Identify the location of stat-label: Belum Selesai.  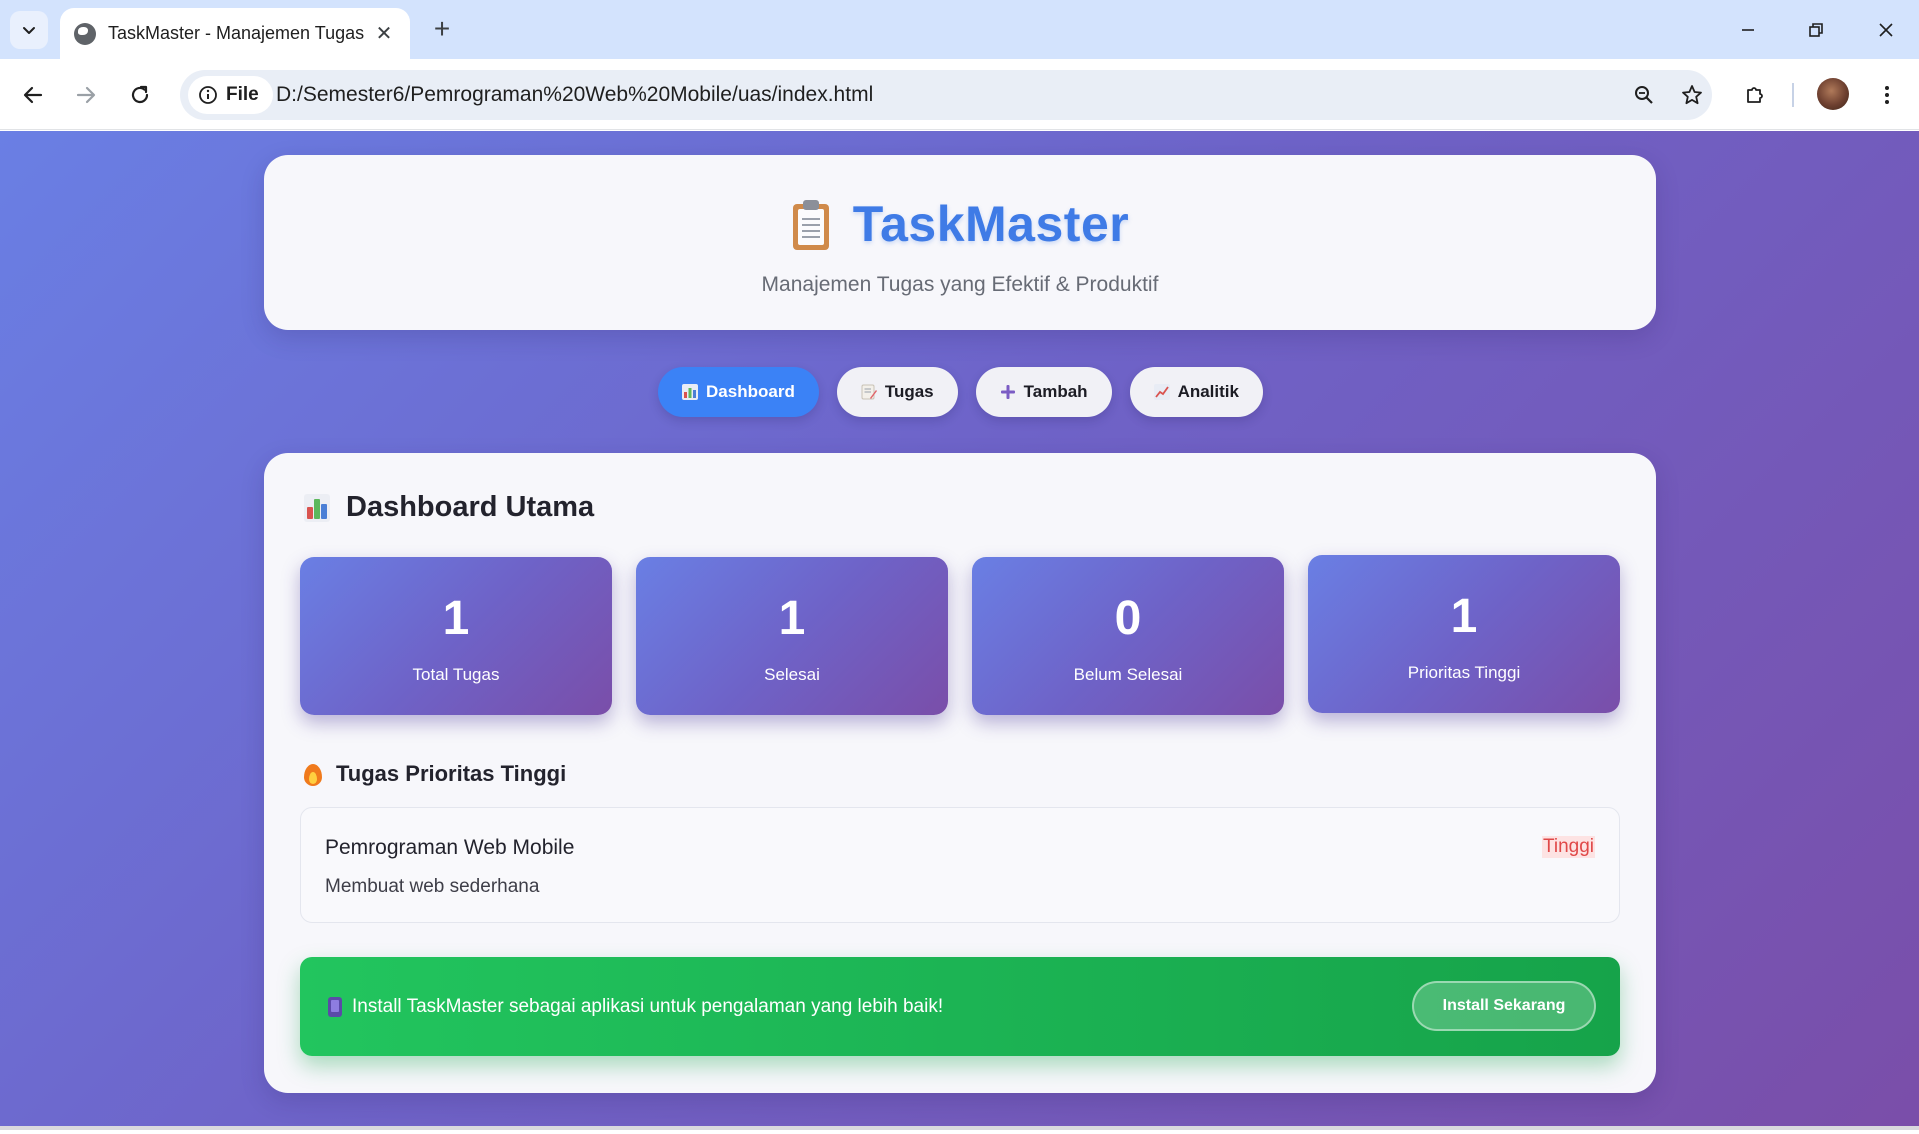
(1128, 674).